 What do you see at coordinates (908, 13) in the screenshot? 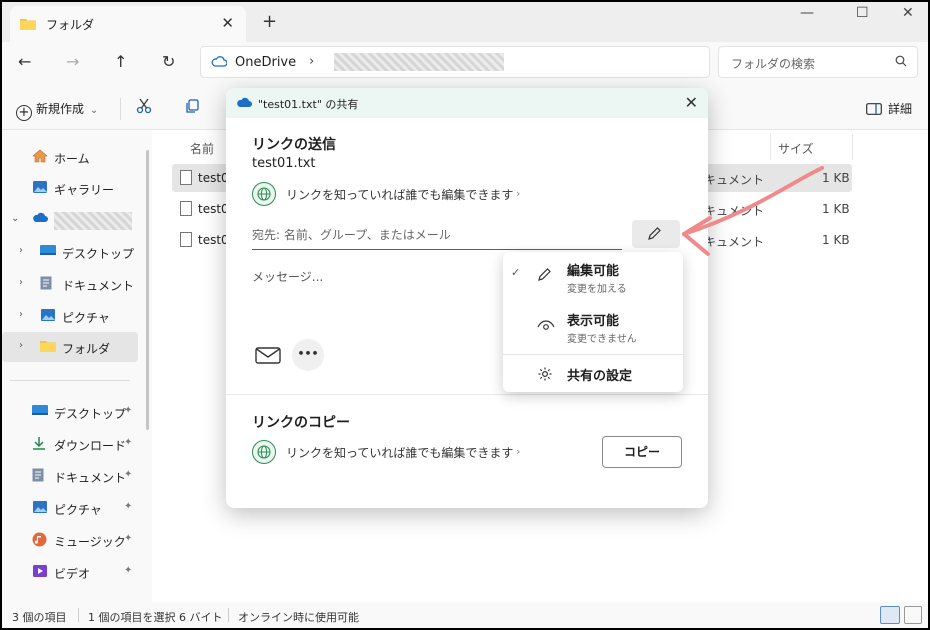
I see `close-window-button: ✕` at bounding box center [908, 13].